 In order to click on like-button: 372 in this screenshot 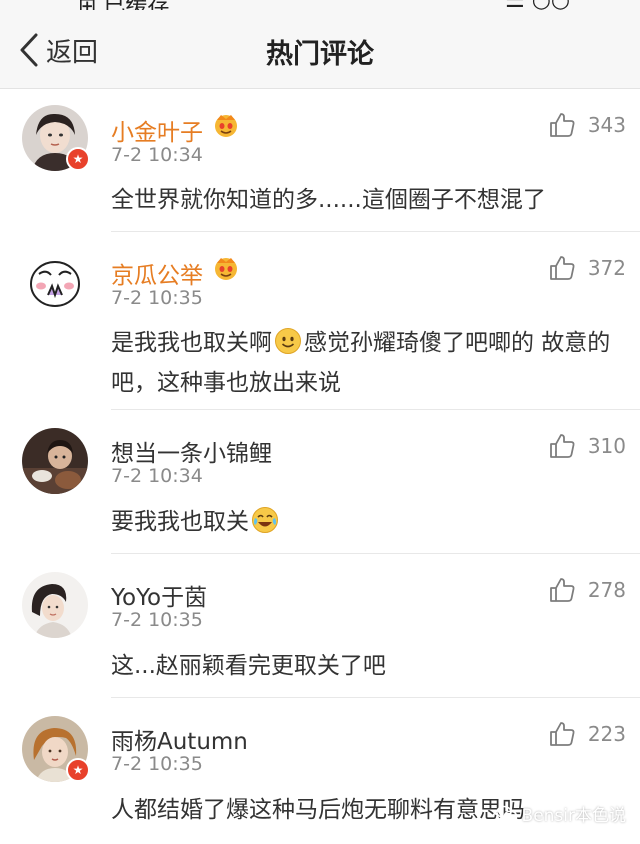, I will do `click(587, 268)`.